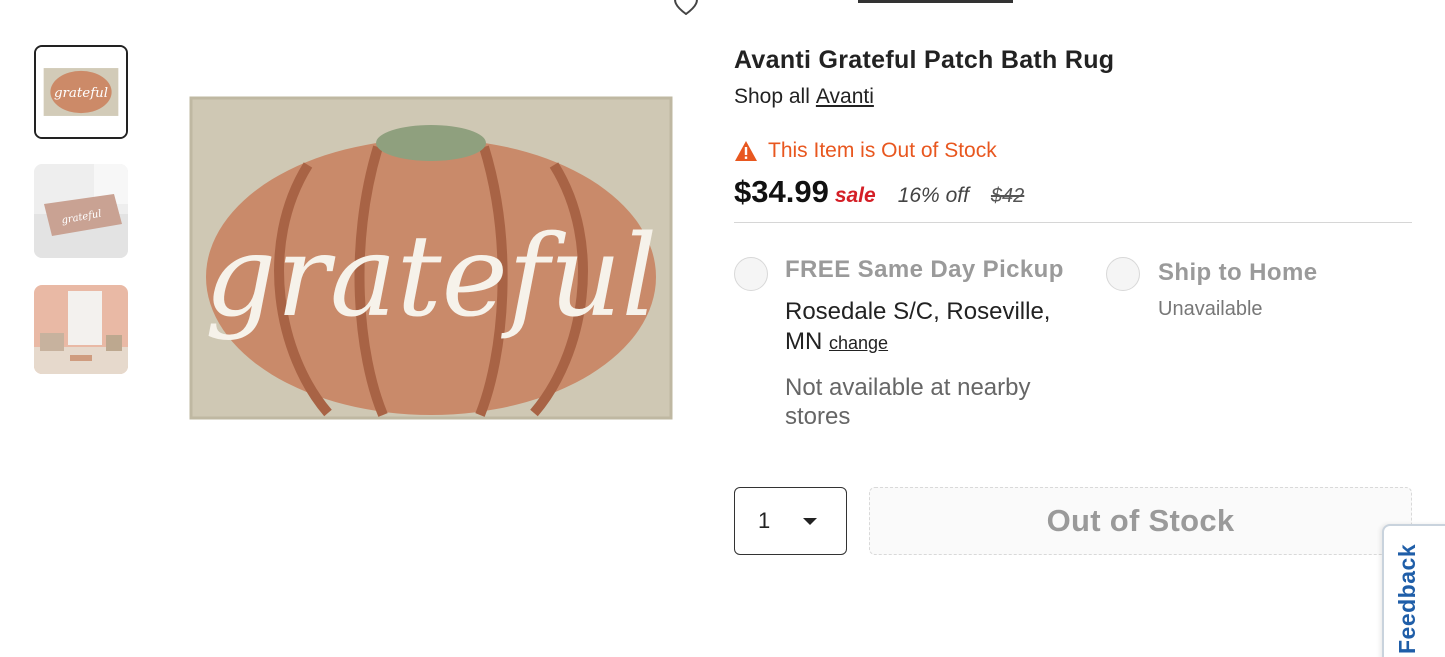 This screenshot has width=1445, height=657. I want to click on quantity-select: 1, so click(790, 521).